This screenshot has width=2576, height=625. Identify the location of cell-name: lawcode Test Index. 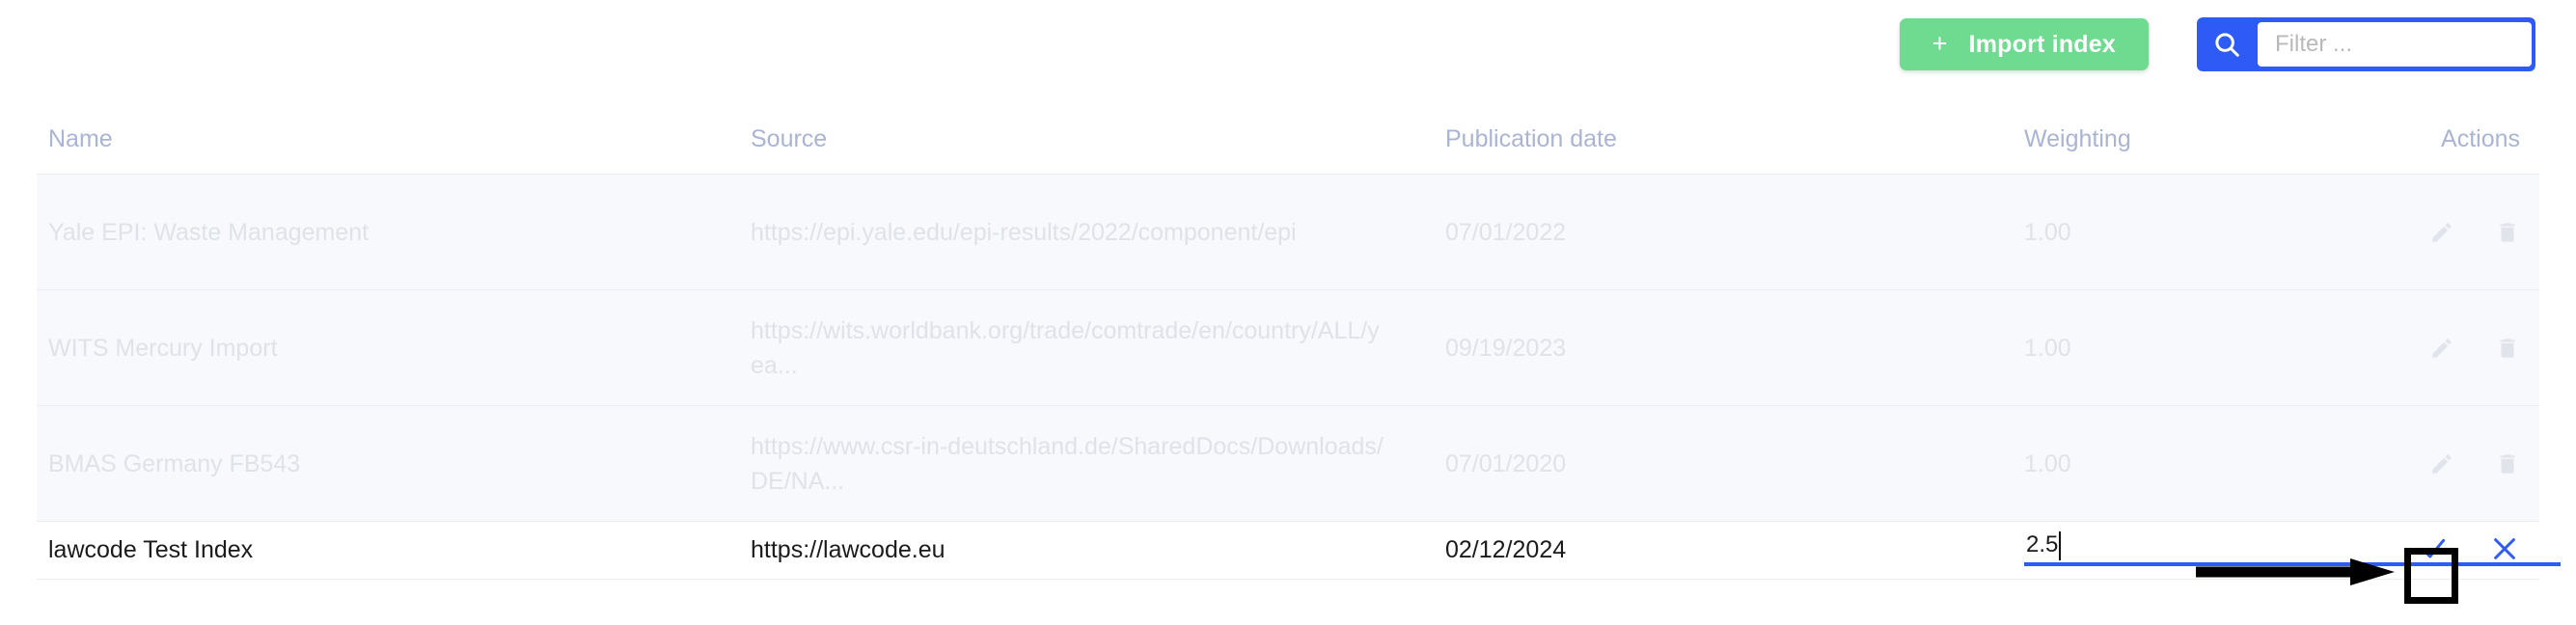
(151, 549).